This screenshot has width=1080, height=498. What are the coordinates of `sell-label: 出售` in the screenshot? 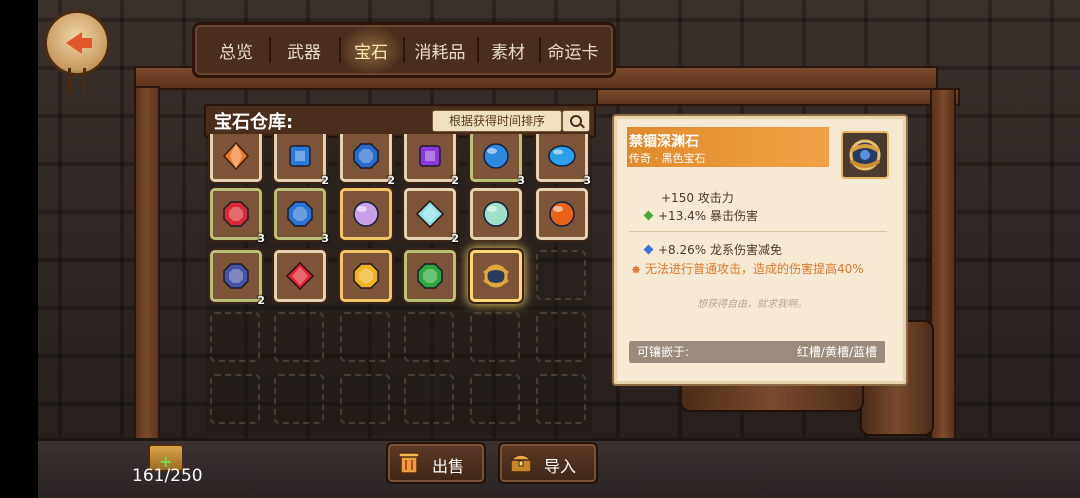 It's located at (448, 466).